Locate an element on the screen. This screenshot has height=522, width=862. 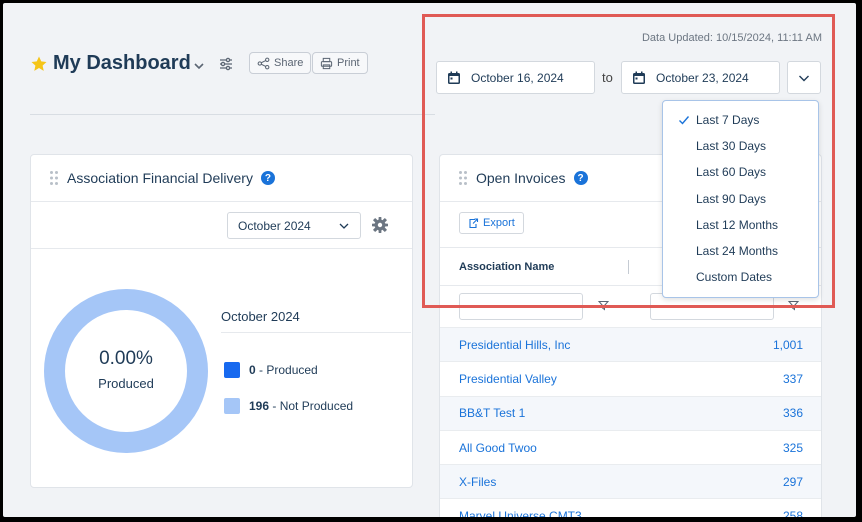
table-row: All Good Twoo 325 is located at coordinates (630, 446).